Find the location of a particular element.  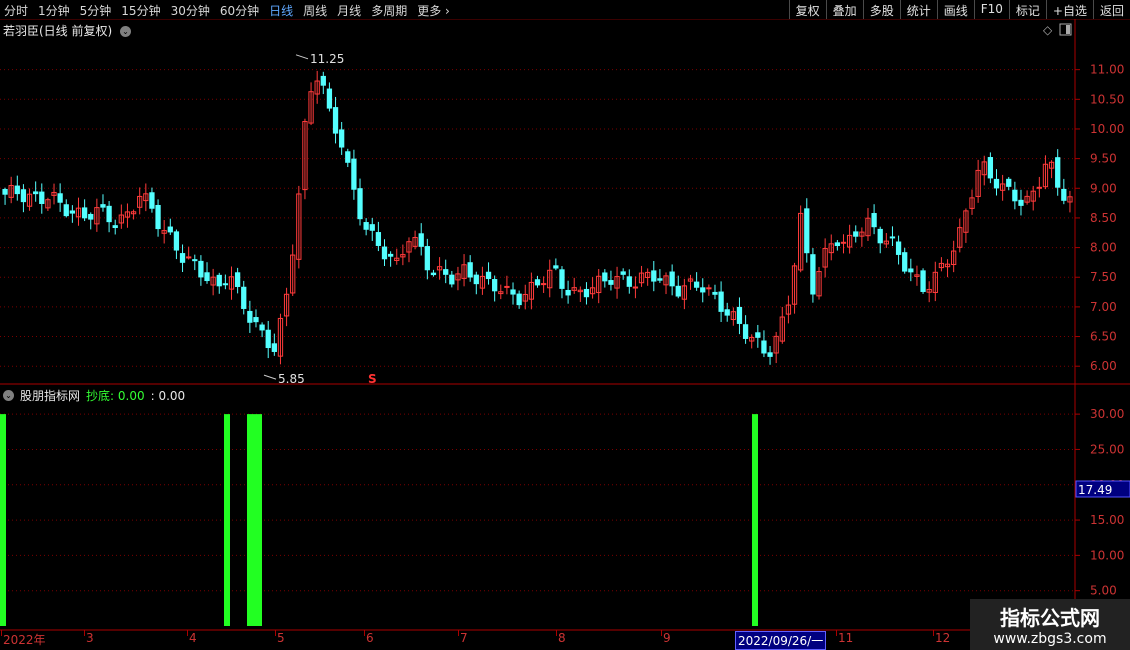

indicator-tick-label-1: 25.00 is located at coordinates (1107, 449).